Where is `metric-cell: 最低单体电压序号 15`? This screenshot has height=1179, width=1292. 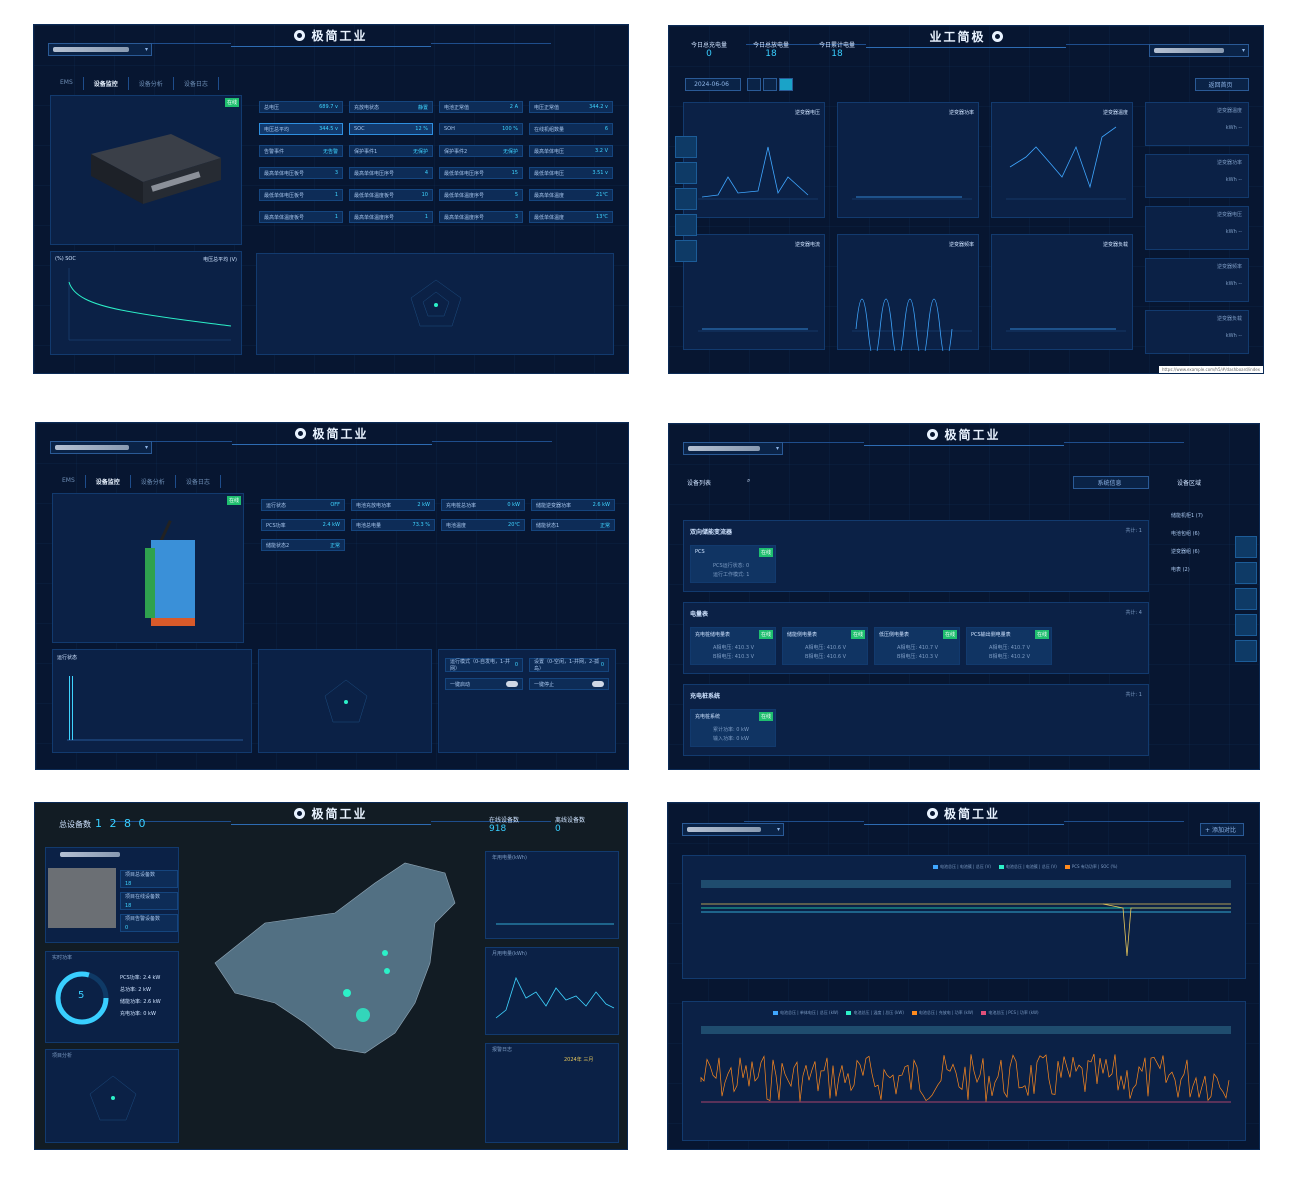
metric-cell: 最低单体电压序号 15 is located at coordinates (481, 173).